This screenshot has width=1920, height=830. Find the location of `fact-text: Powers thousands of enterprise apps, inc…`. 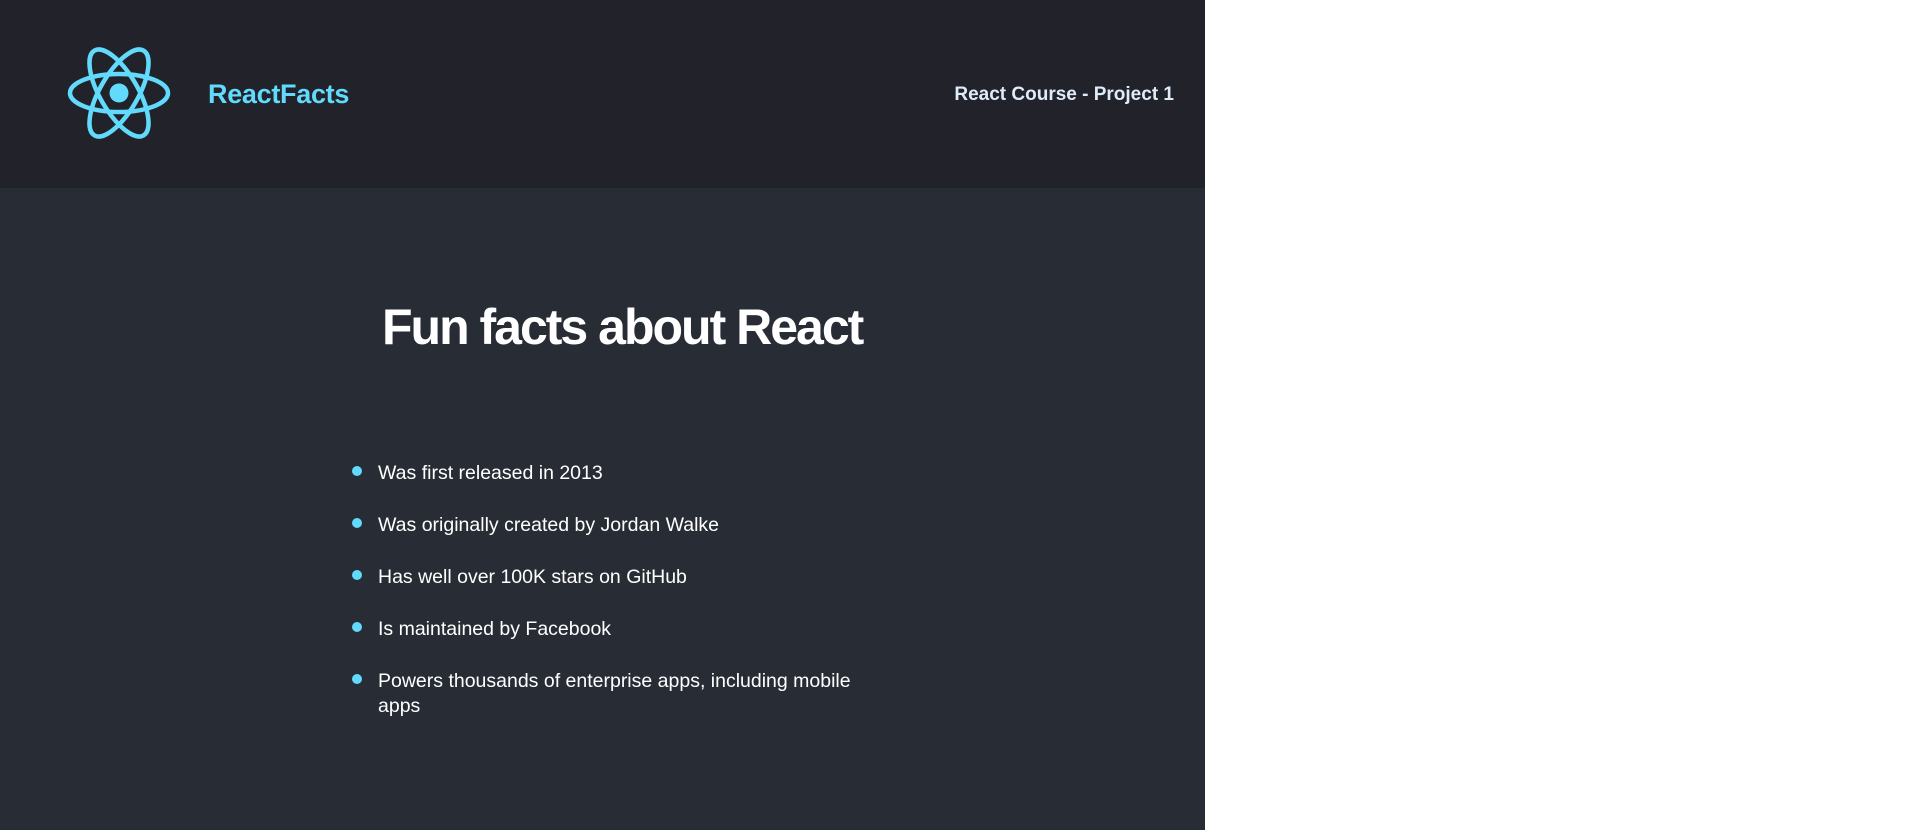

fact-text: Powers thousands of enterprise apps, inc… is located at coordinates (614, 693).